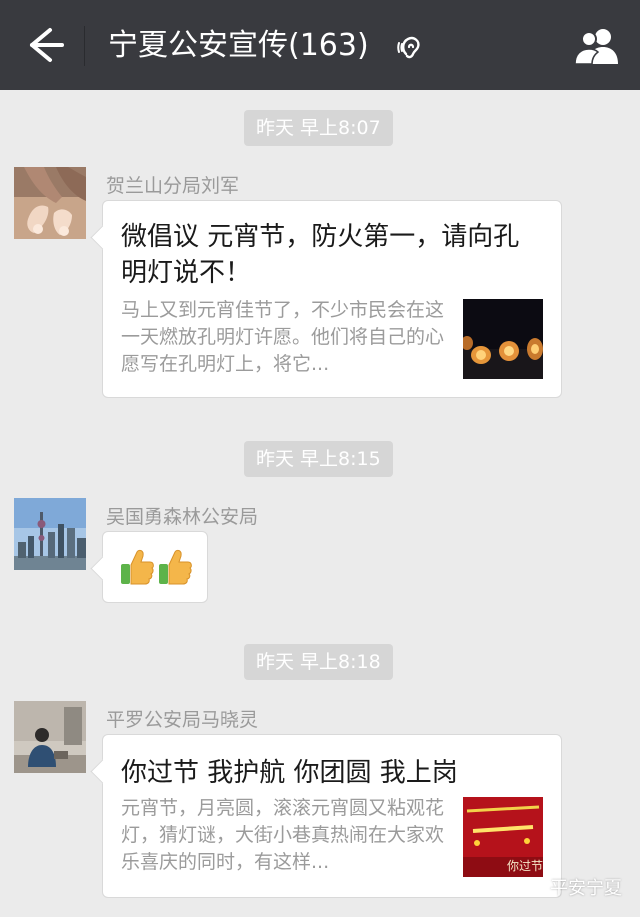  I want to click on earpiece-icon, so click(408, 47).